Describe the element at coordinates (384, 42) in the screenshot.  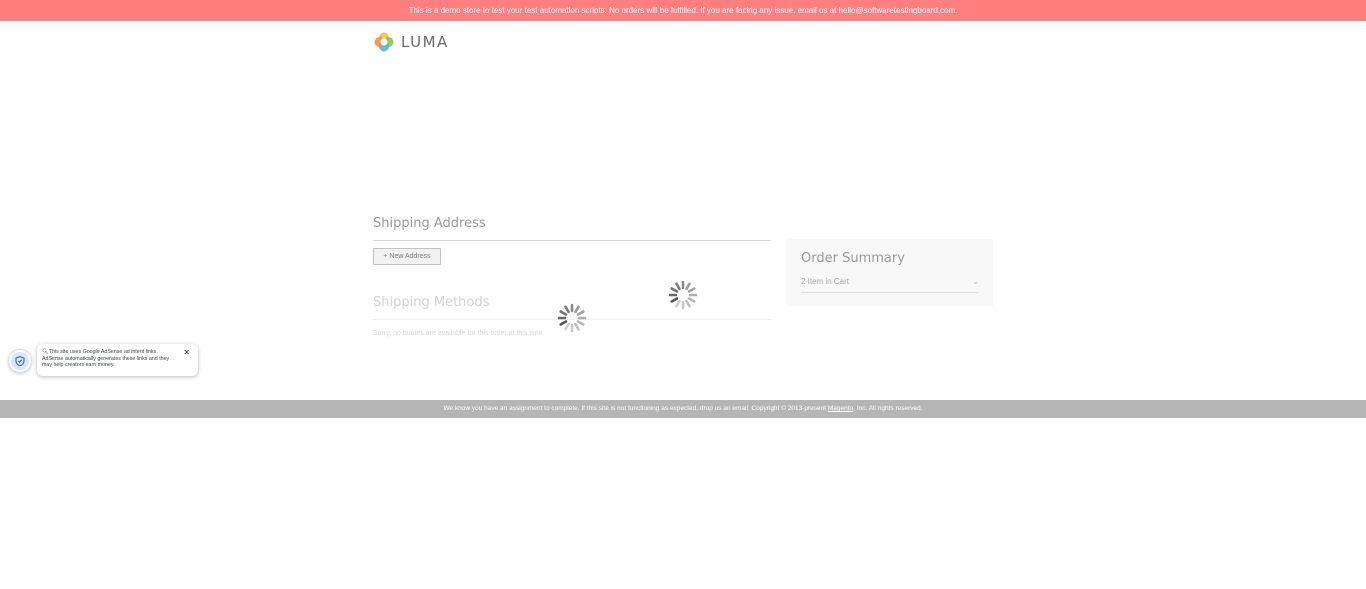
I see `luma-logo-icon` at that location.